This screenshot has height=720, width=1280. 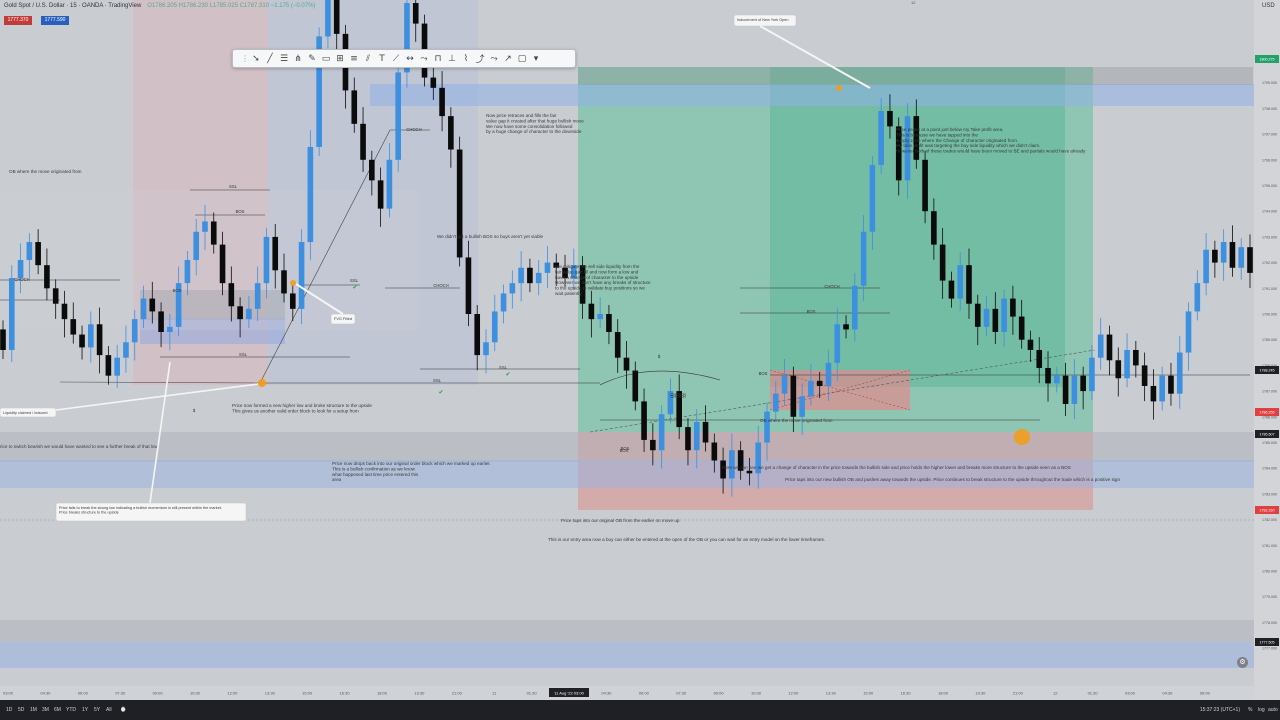 What do you see at coordinates (18, 20) in the screenshot?
I see `sell-price-badge: 1777.370` at bounding box center [18, 20].